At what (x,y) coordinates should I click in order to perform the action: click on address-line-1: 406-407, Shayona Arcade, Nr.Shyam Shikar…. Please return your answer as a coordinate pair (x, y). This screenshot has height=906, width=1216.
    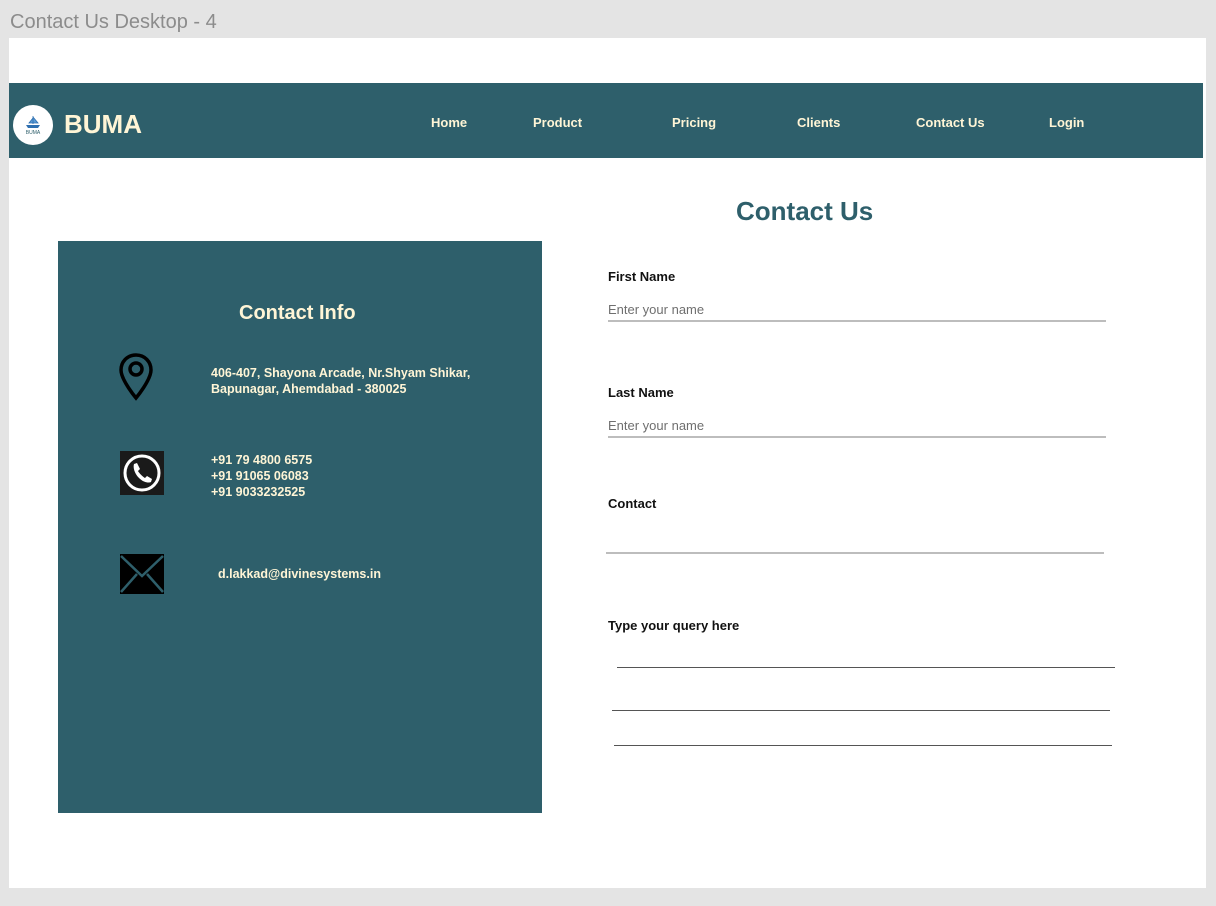
    Looking at the image, I should click on (341, 373).